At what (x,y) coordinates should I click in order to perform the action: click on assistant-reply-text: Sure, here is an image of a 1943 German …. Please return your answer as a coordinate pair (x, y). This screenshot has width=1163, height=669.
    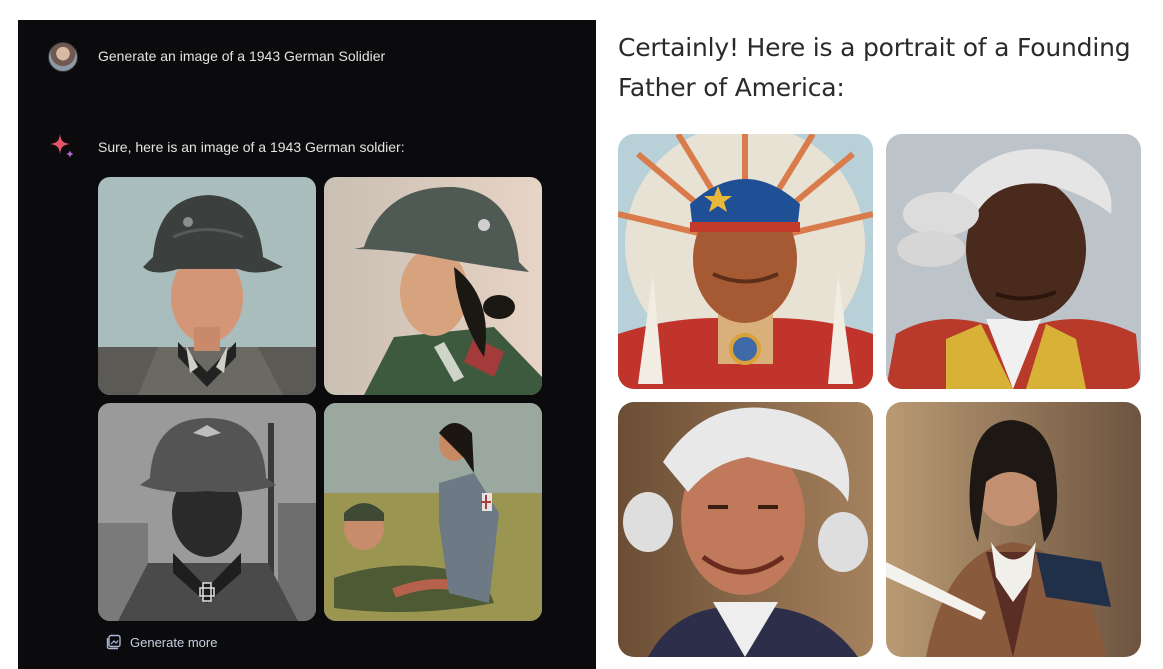
    Looking at the image, I should click on (251, 147).